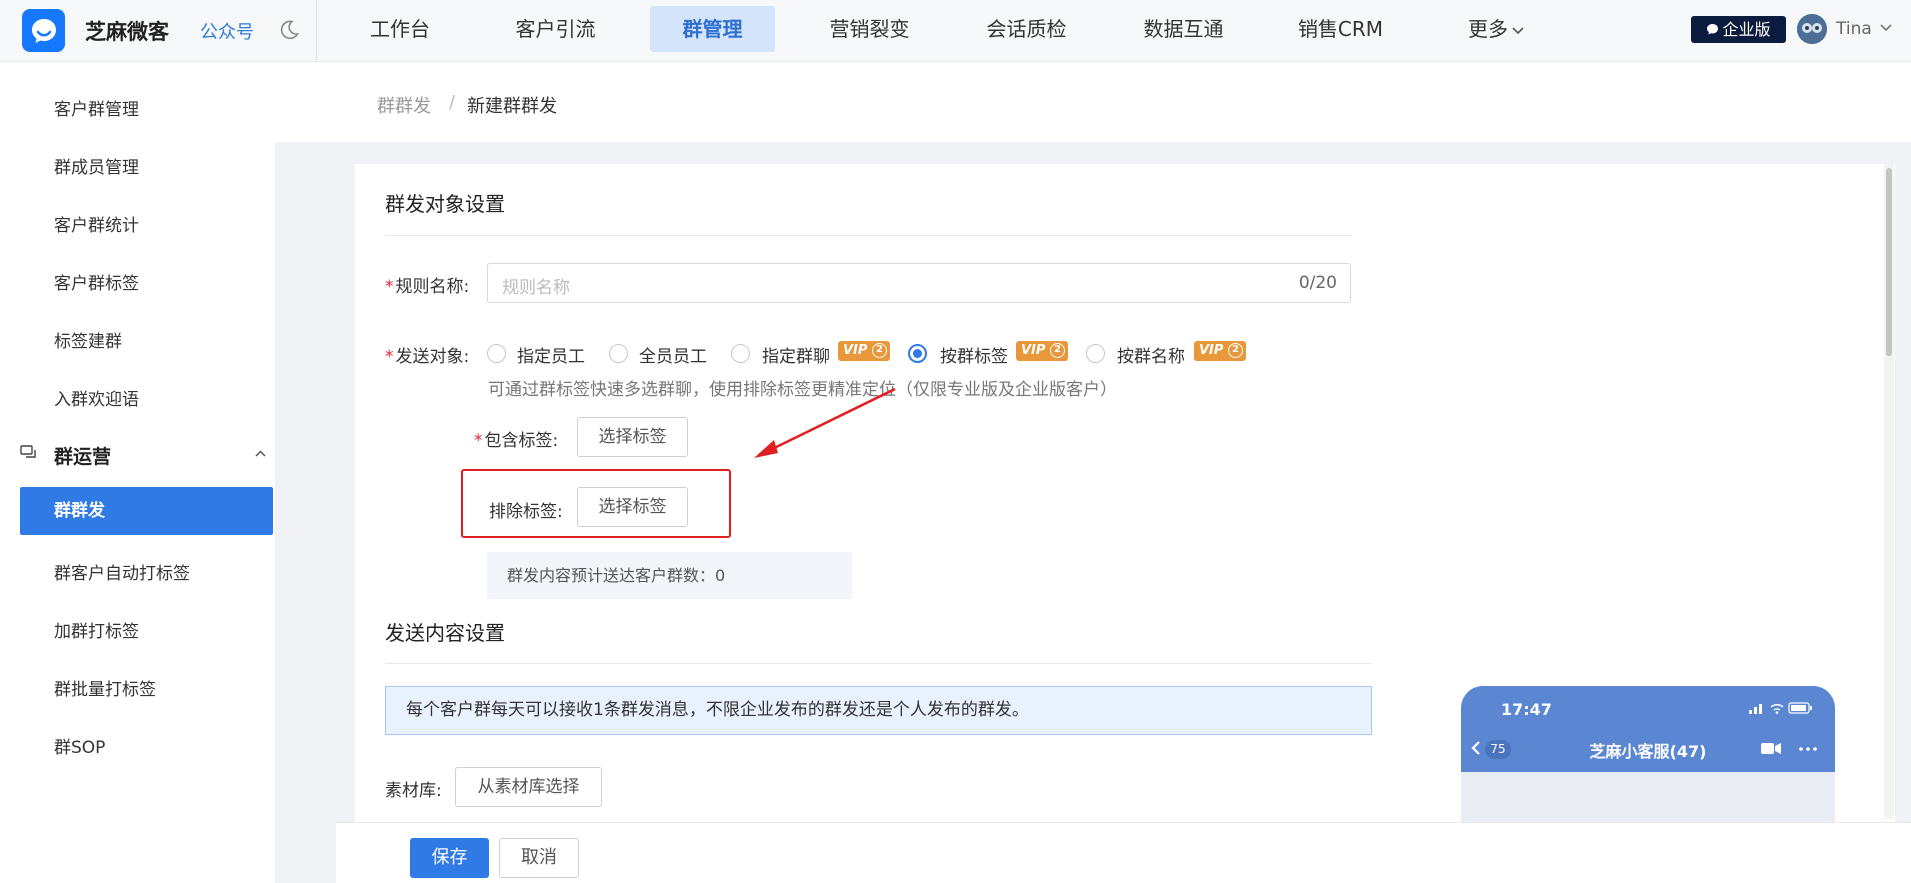  I want to click on enterprise-badge: 企业版, so click(1738, 29).